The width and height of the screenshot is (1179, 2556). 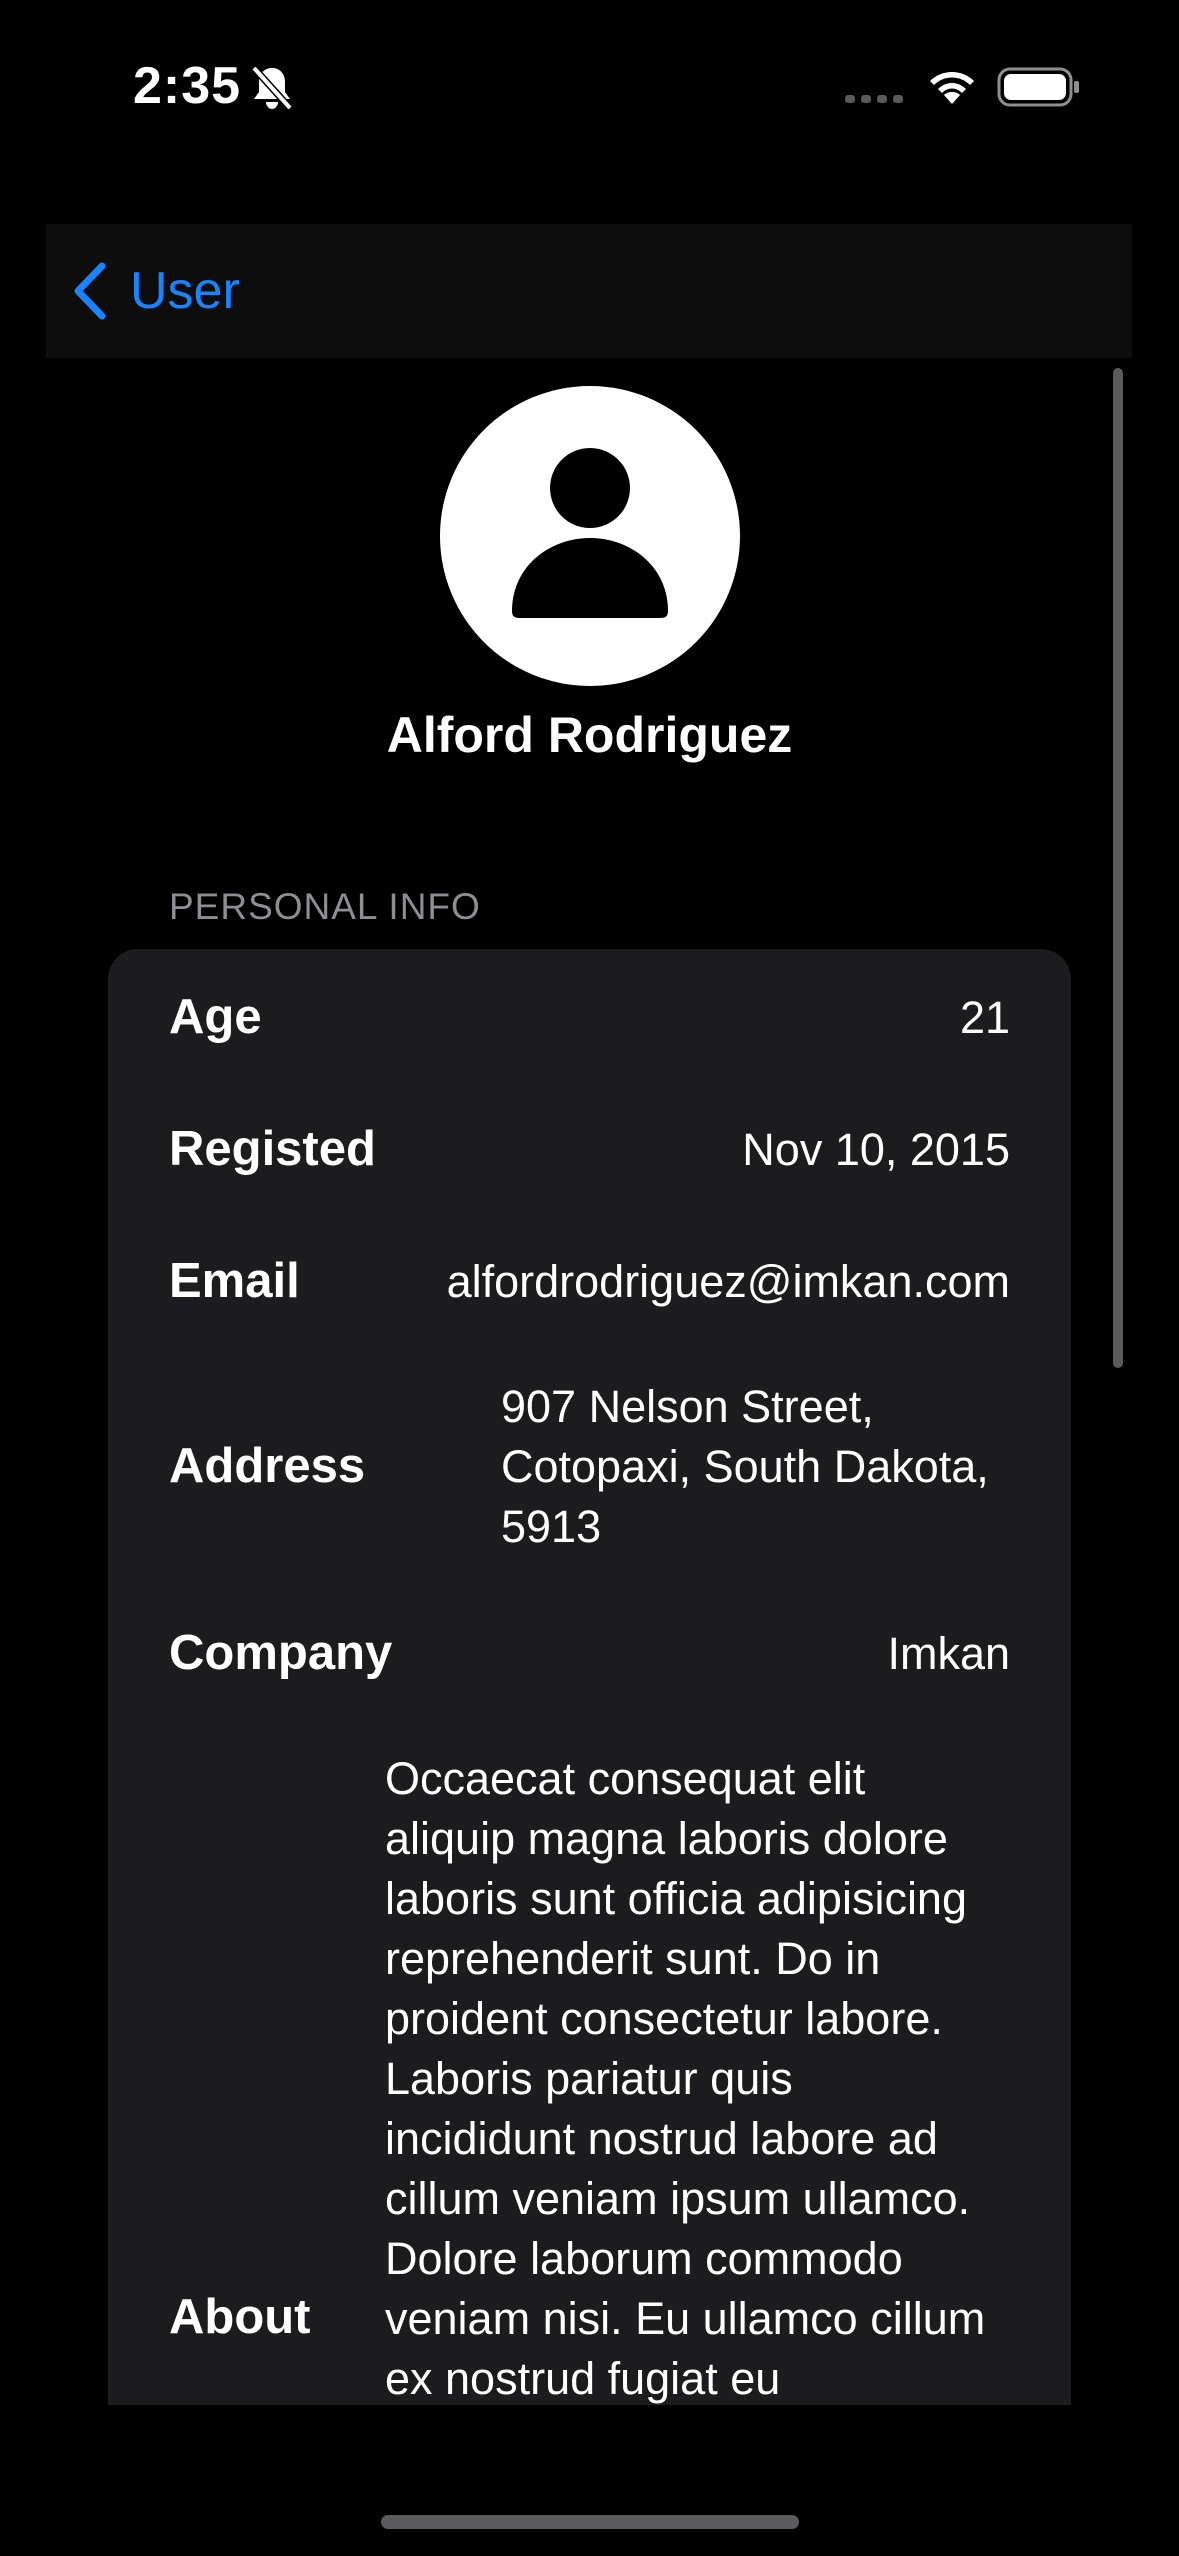 What do you see at coordinates (589, 2078) in the screenshot?
I see `about-line: Laboris pariatur quis` at bounding box center [589, 2078].